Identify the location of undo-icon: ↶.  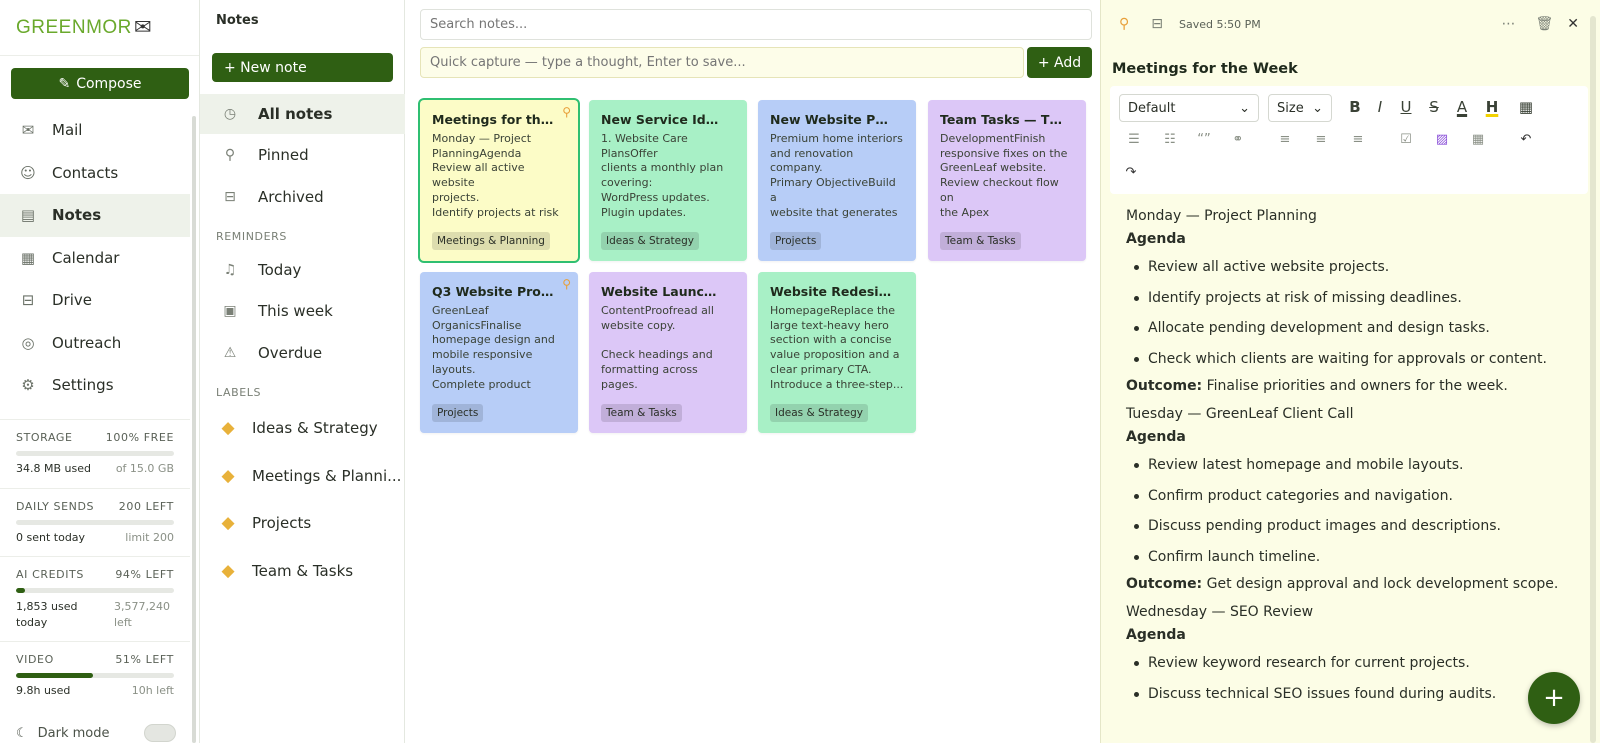
(1526, 139).